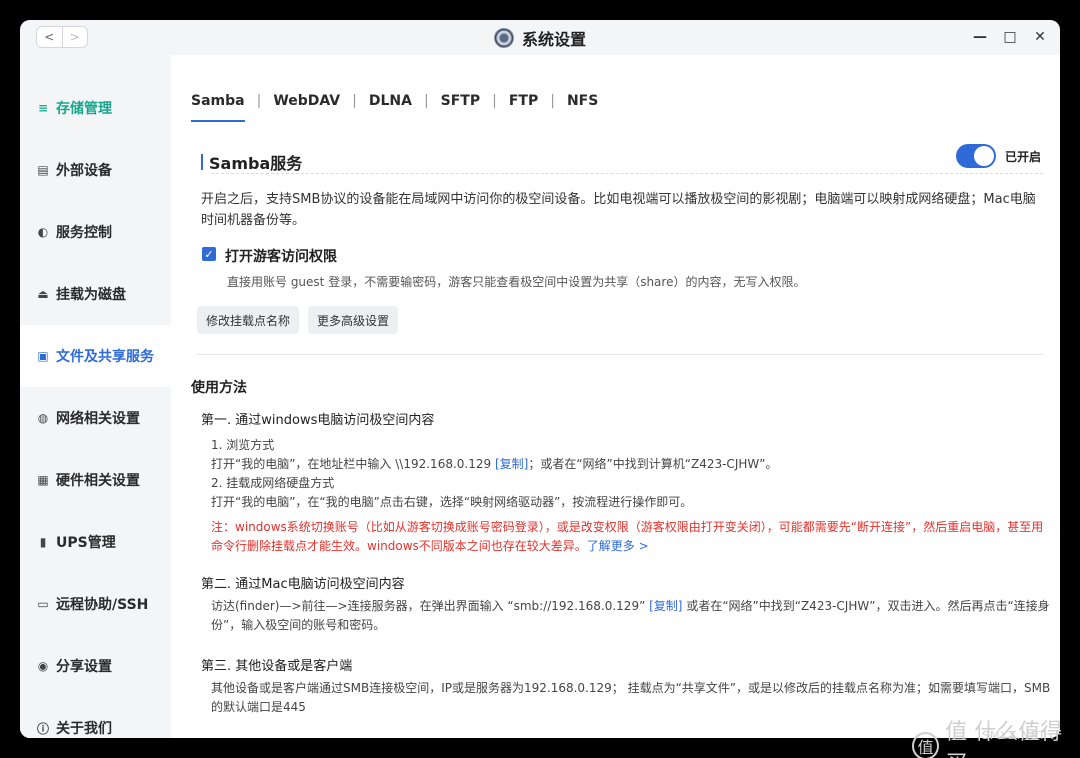  I want to click on tab-ftp: FTP, so click(523, 101).